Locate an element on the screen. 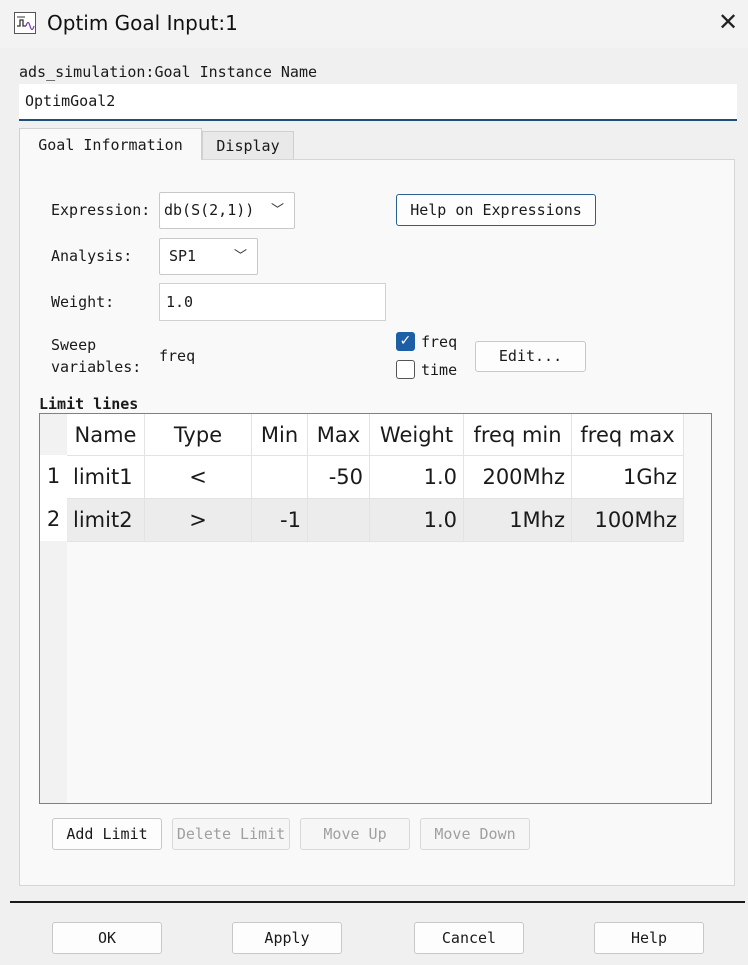 This screenshot has height=965, width=748. cell-type: > is located at coordinates (198, 520).